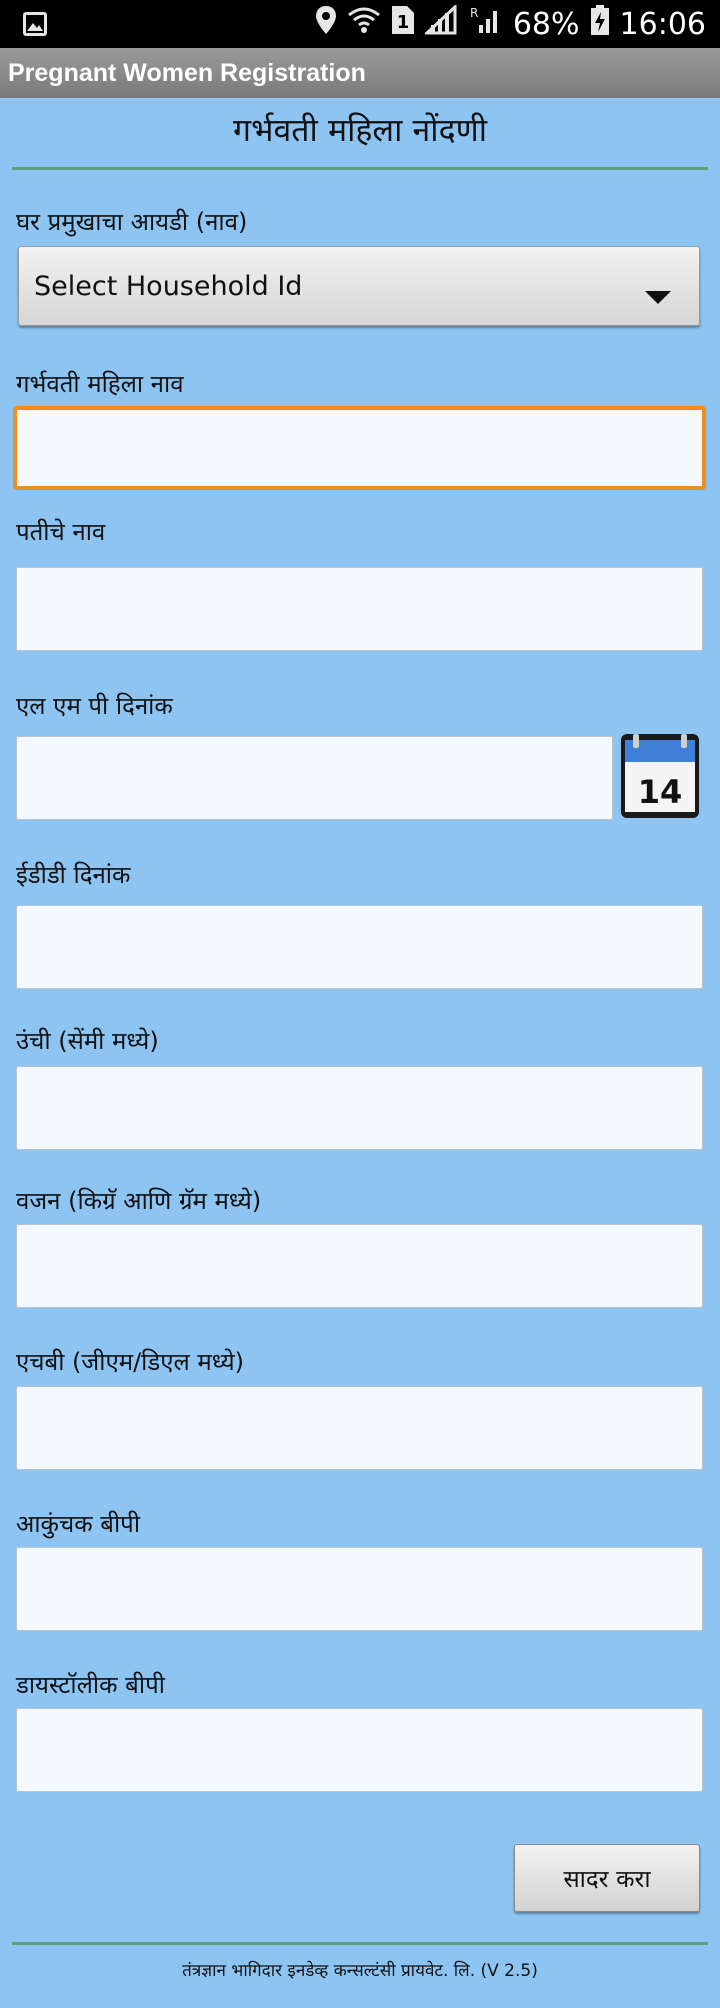 This screenshot has width=720, height=2008. Describe the element at coordinates (314, 778) in the screenshot. I see `lmp-date-input` at that location.